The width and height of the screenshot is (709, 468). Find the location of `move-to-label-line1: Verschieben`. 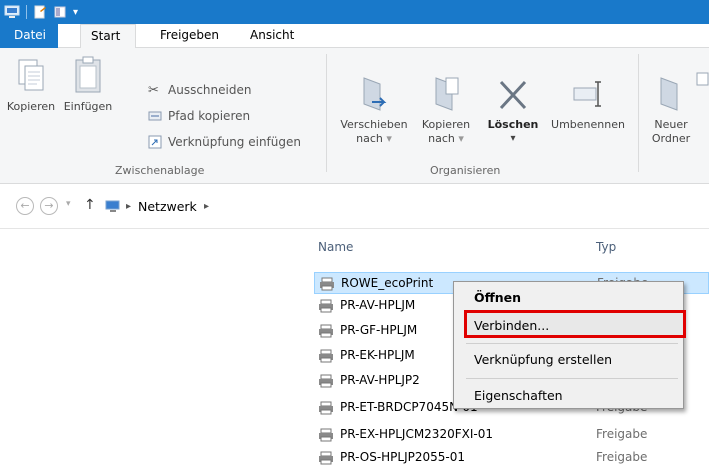

move-to-label-line1: Verschieben is located at coordinates (374, 124).